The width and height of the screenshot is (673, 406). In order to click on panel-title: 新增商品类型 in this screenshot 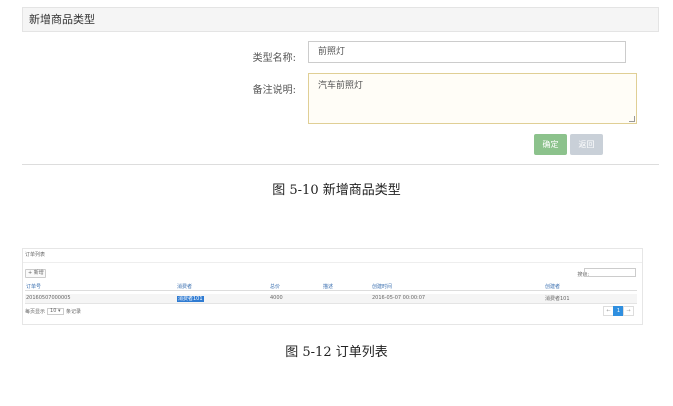, I will do `click(340, 19)`.